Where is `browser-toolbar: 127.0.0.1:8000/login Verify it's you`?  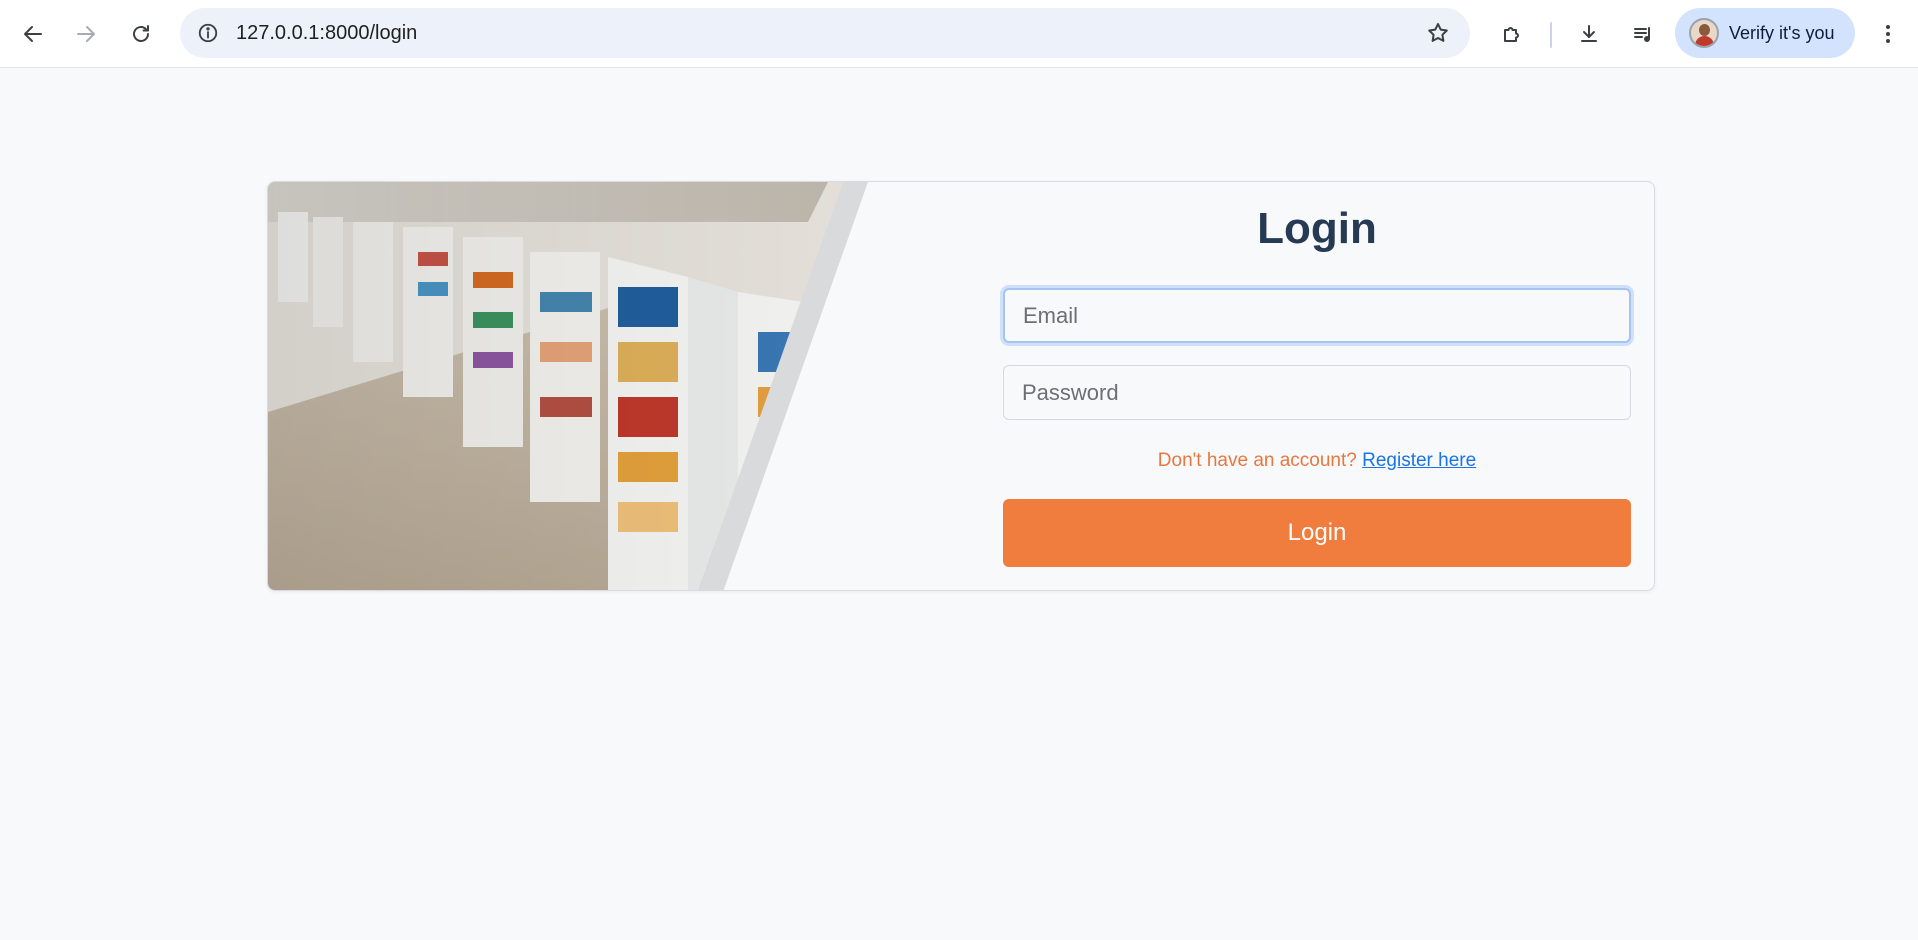 browser-toolbar: 127.0.0.1:8000/login Verify it's you is located at coordinates (959, 34).